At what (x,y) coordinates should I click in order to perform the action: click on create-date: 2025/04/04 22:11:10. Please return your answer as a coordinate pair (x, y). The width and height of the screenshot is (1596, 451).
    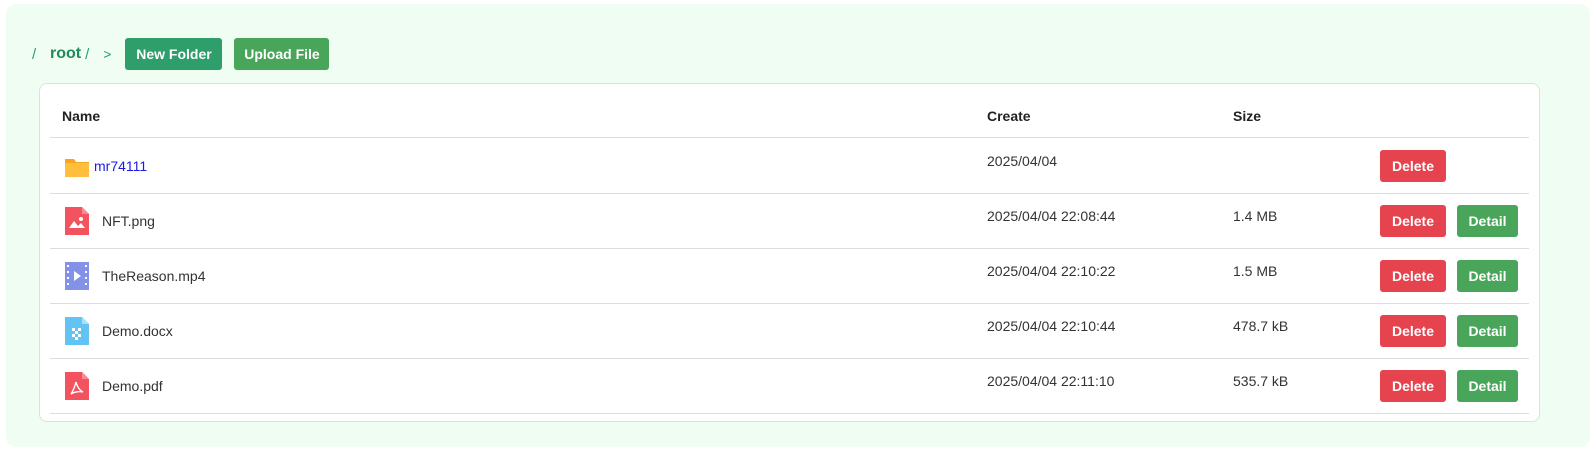
    Looking at the image, I should click on (1051, 381).